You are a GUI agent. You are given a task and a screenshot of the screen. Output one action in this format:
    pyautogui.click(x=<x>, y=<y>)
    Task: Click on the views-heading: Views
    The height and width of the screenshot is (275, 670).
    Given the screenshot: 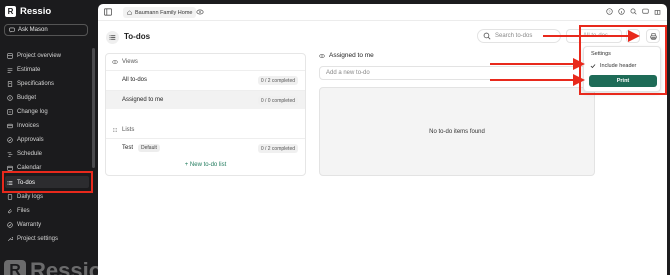 What is the action you would take?
    pyautogui.click(x=125, y=62)
    